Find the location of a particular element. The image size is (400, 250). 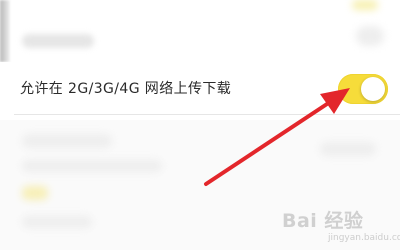

watermark-sub-text: jingyan.baidu.com is located at coordinates (364, 238).